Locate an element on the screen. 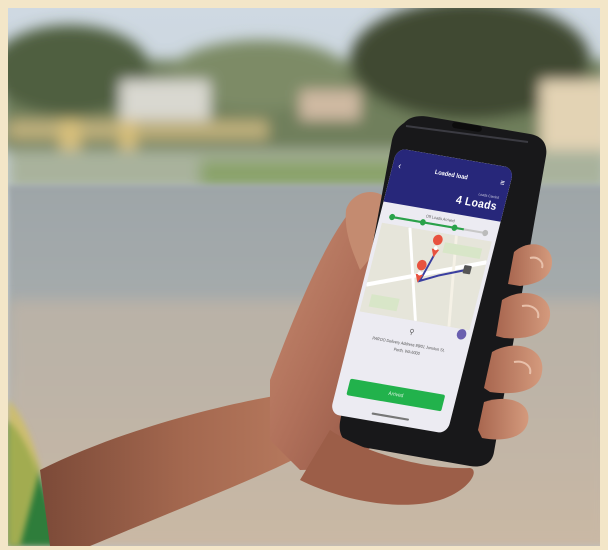 Image resolution: width=608 pixels, height=550 pixels. route-map is located at coordinates (425, 276).